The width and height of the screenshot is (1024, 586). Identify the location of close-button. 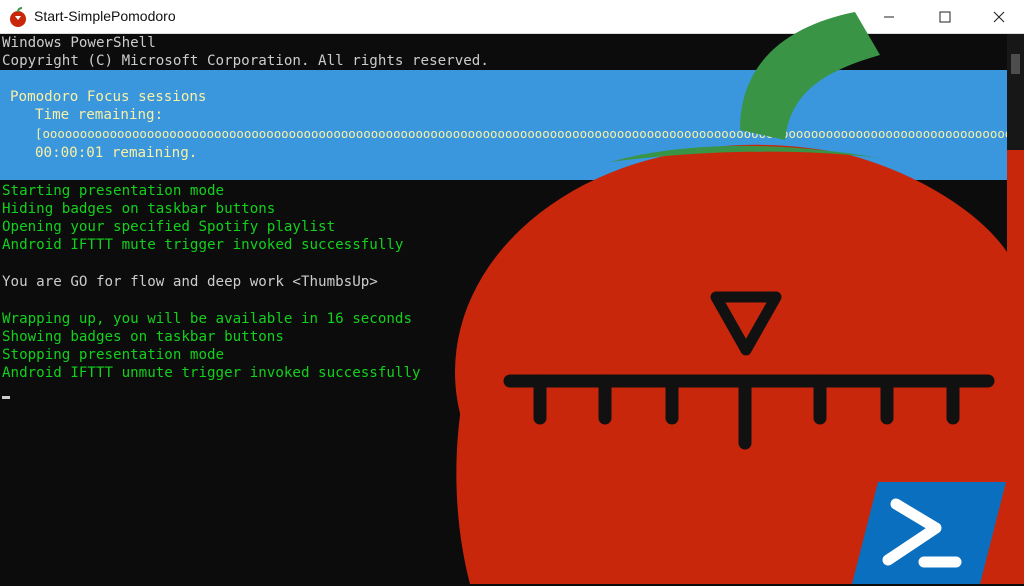
(998, 17).